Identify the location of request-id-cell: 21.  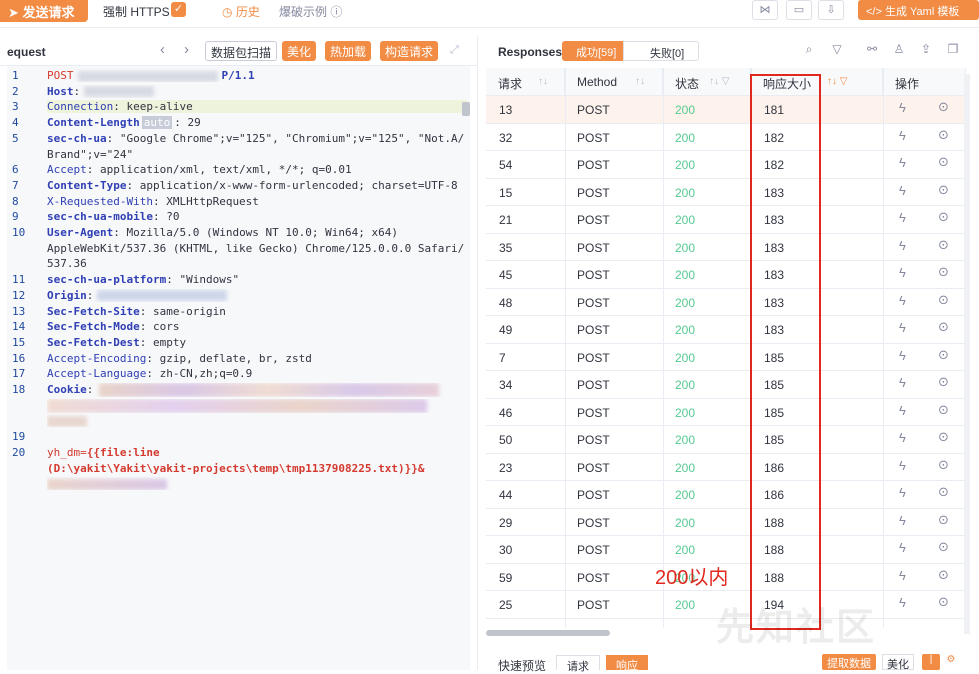
(506, 220).